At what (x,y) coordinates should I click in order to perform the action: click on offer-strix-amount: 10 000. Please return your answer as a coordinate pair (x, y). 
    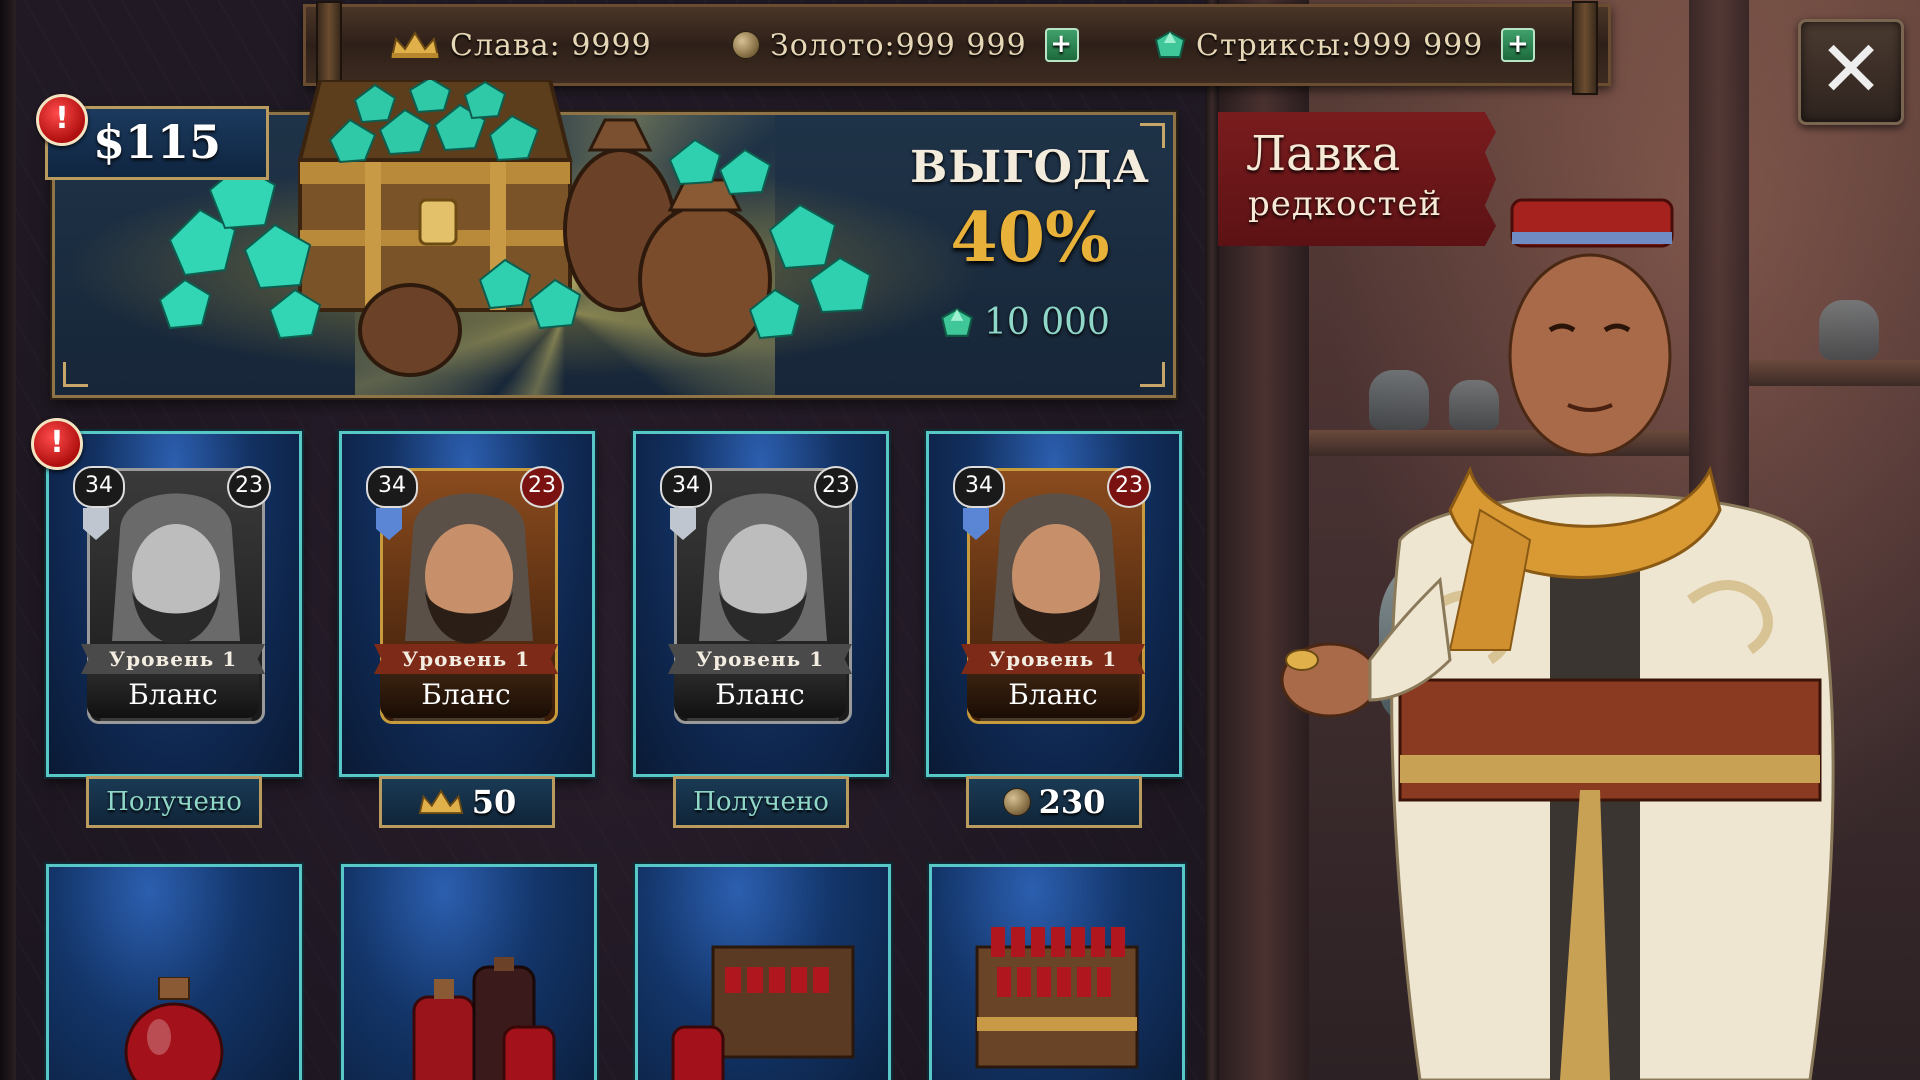
    Looking at the image, I should click on (1050, 322).